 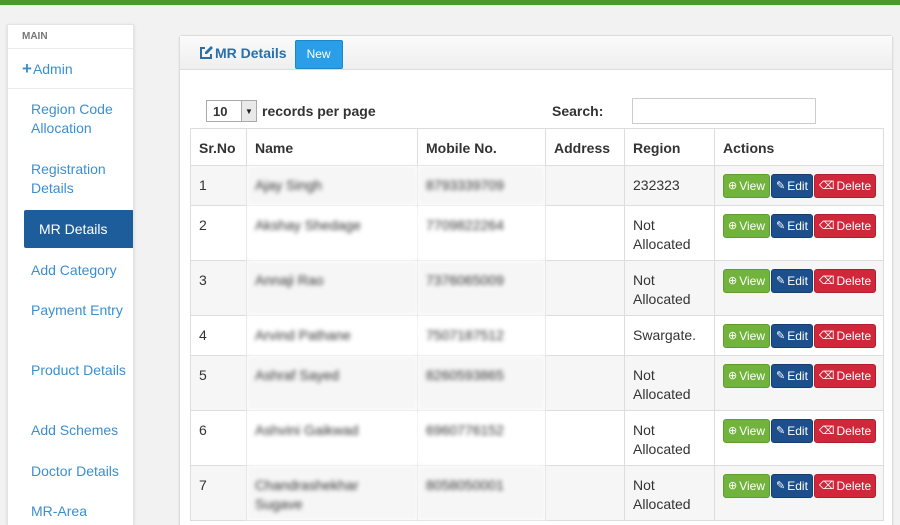 What do you see at coordinates (332, 147) in the screenshot?
I see `header-name: Name` at bounding box center [332, 147].